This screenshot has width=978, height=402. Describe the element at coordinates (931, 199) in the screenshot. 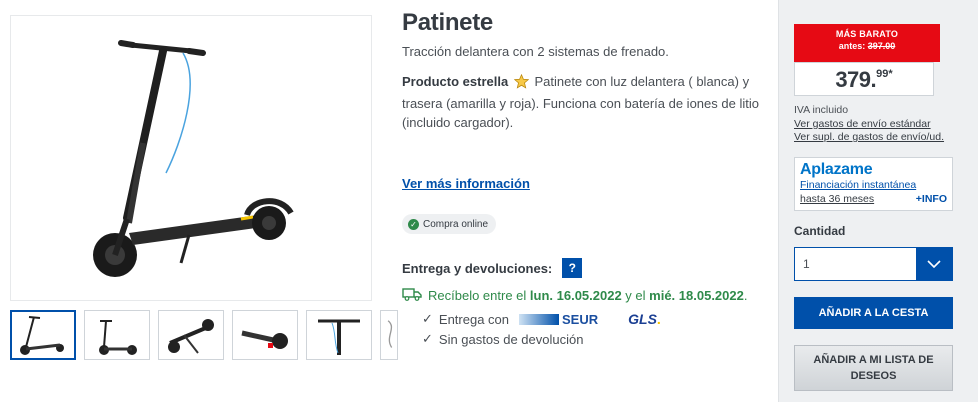

I see `financing-info-link: +INFO` at that location.